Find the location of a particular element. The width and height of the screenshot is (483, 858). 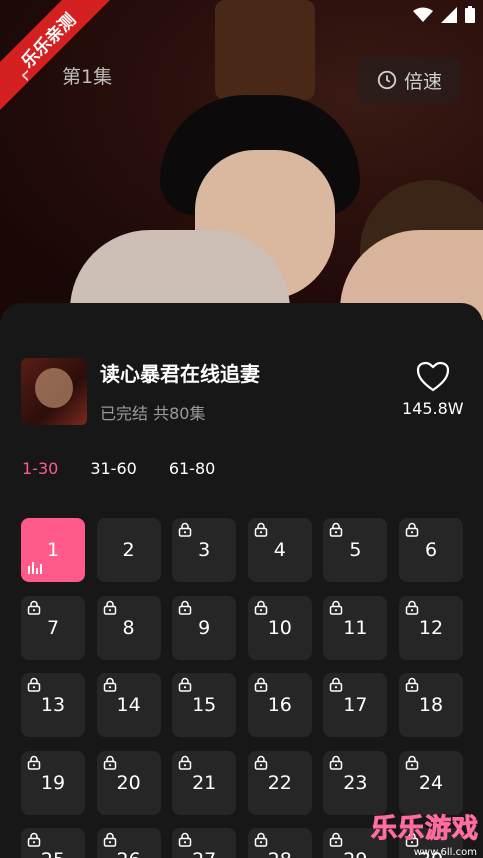

episode-number: 23 is located at coordinates (355, 782).